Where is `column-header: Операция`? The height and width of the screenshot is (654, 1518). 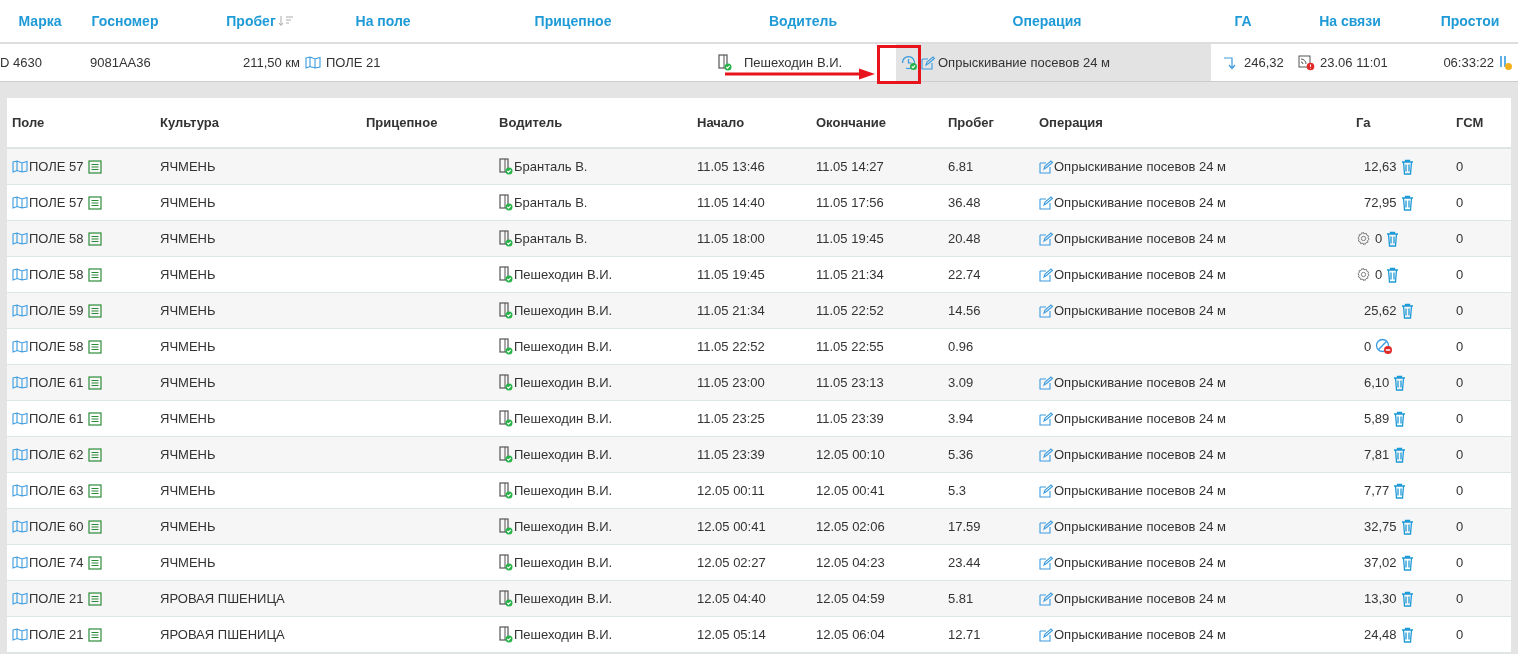
column-header: Операция is located at coordinates (1071, 122).